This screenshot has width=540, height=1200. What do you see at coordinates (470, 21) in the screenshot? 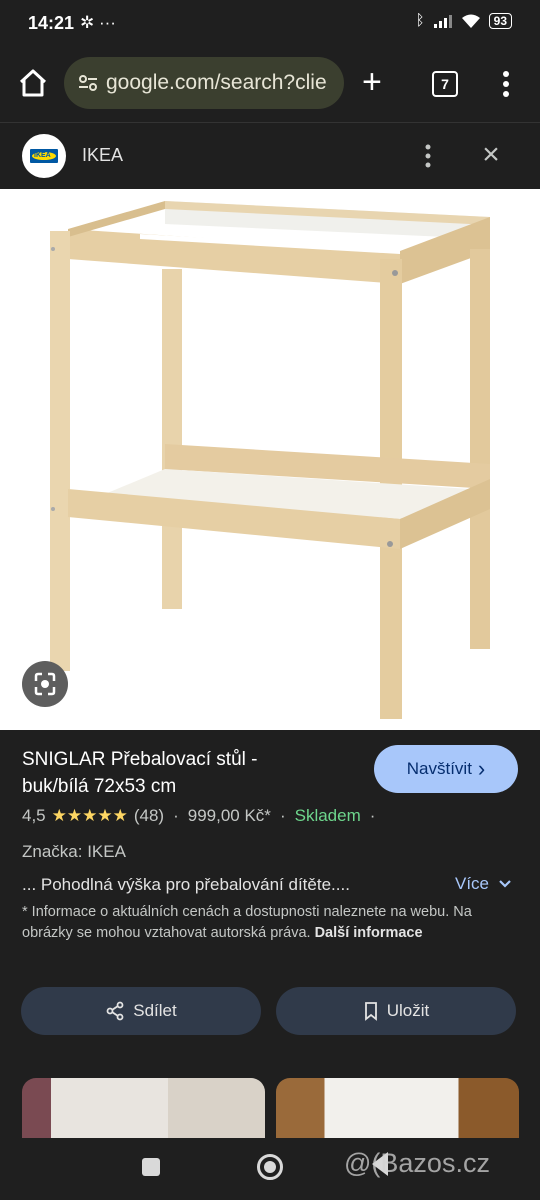
I see `wifi-icon` at bounding box center [470, 21].